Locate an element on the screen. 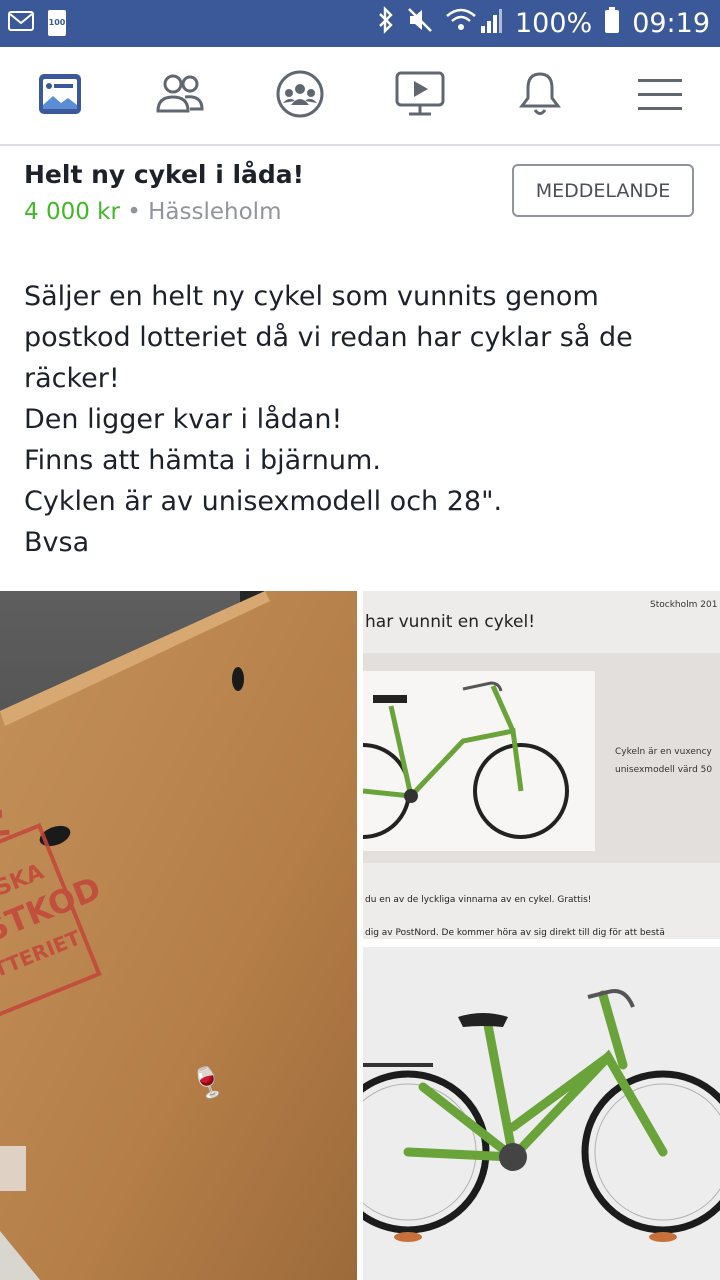 Image resolution: width=720 pixels, height=1280 pixels. hamburger-menu-icon is located at coordinates (660, 96).